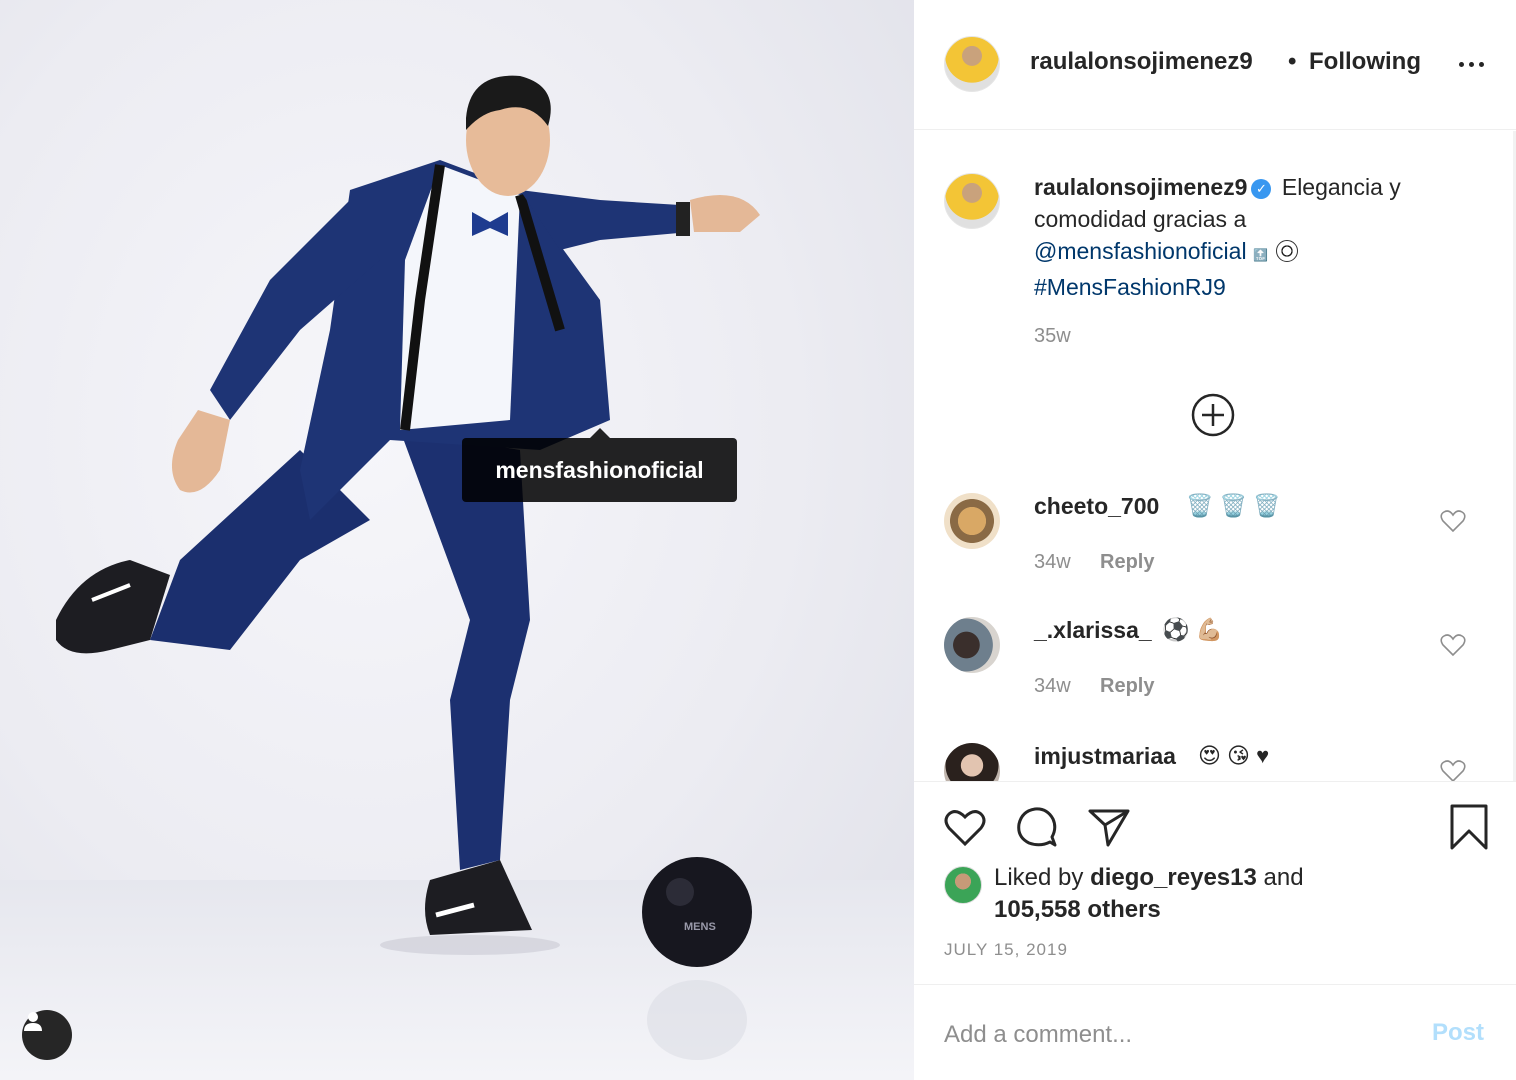  What do you see at coordinates (1474, 64) in the screenshot?
I see `more-options-icon` at bounding box center [1474, 64].